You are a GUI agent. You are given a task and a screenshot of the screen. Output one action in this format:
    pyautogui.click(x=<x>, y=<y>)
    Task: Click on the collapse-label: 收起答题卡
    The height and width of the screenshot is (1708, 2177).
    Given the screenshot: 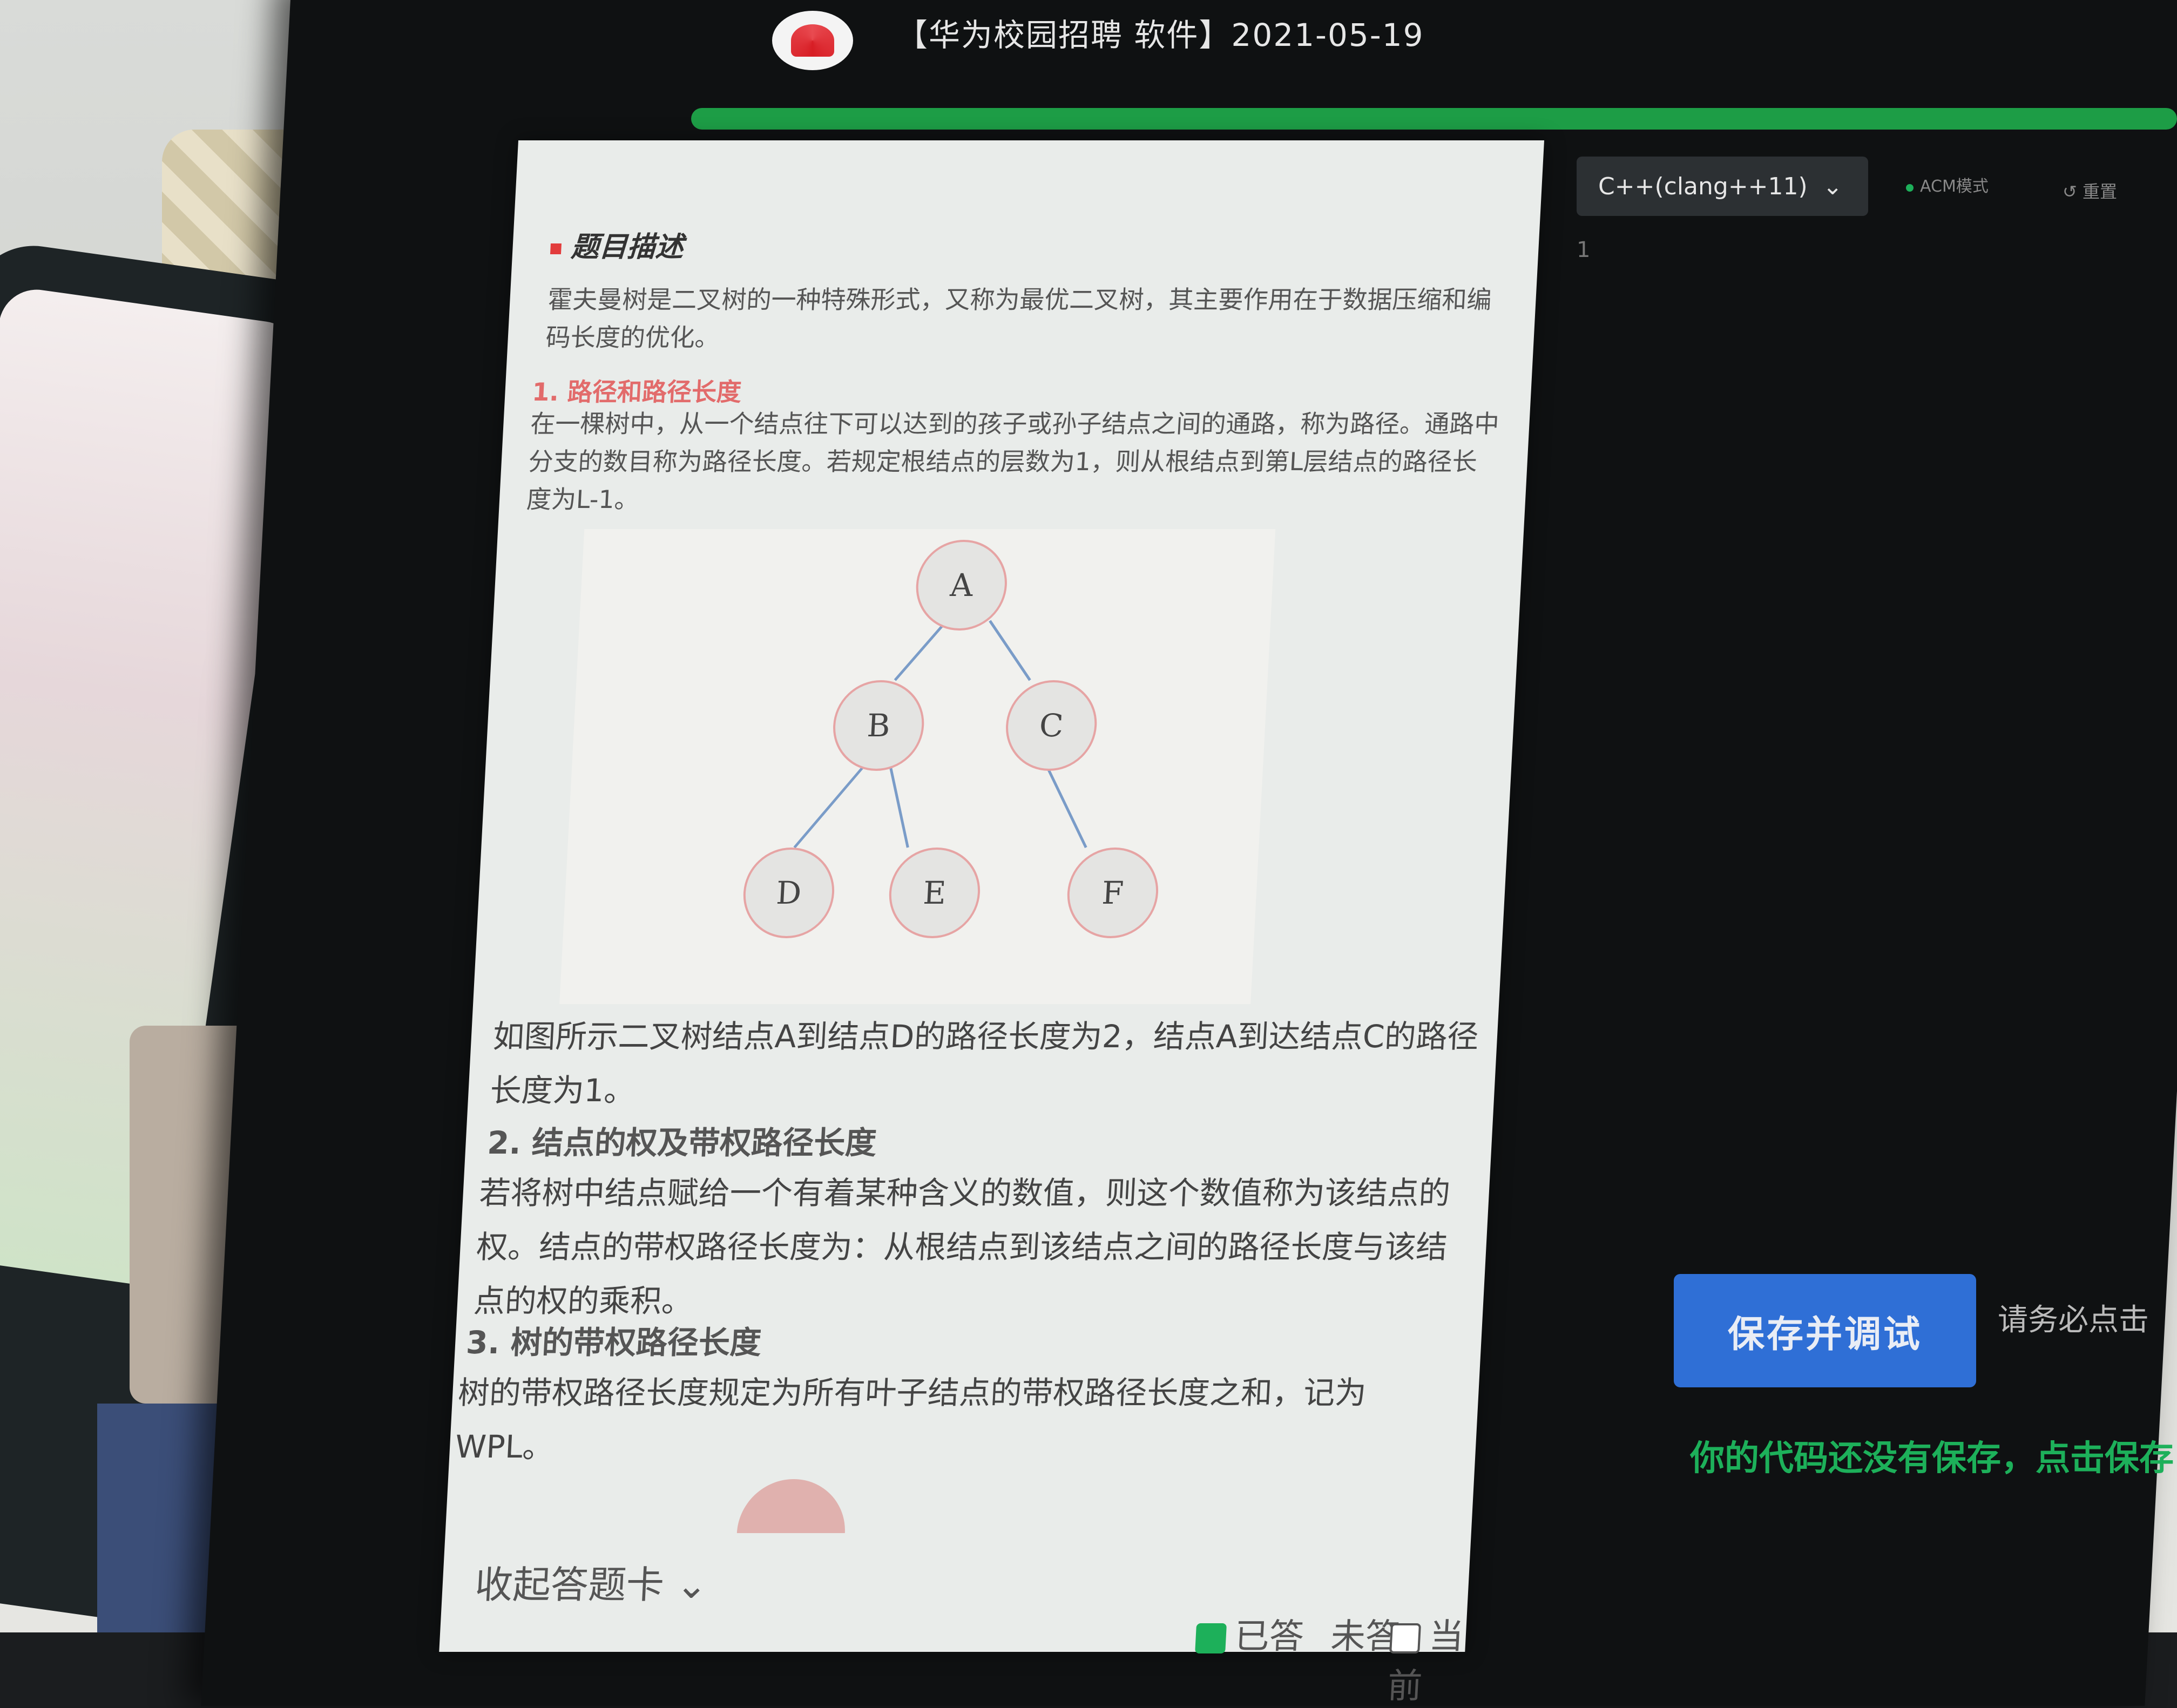 What is the action you would take?
    pyautogui.click(x=569, y=1585)
    